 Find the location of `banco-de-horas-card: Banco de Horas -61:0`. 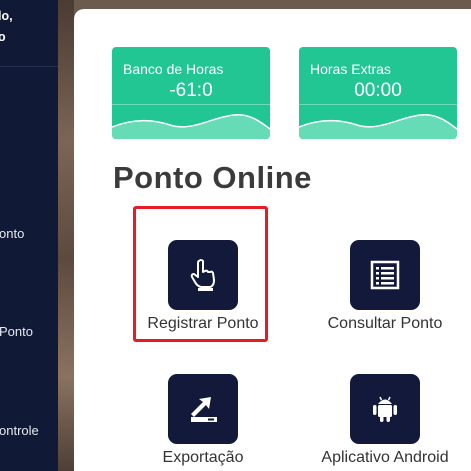

banco-de-horas-card: Banco de Horas -61:0 is located at coordinates (191, 93).